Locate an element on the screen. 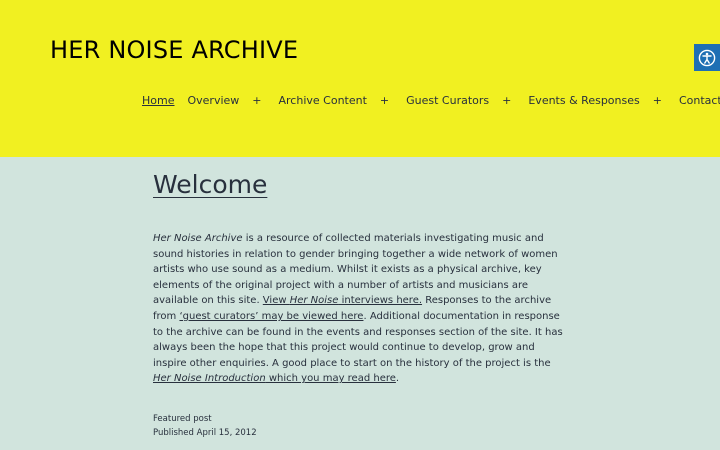 The image size is (720, 450). body-text-4: . is located at coordinates (397, 379).